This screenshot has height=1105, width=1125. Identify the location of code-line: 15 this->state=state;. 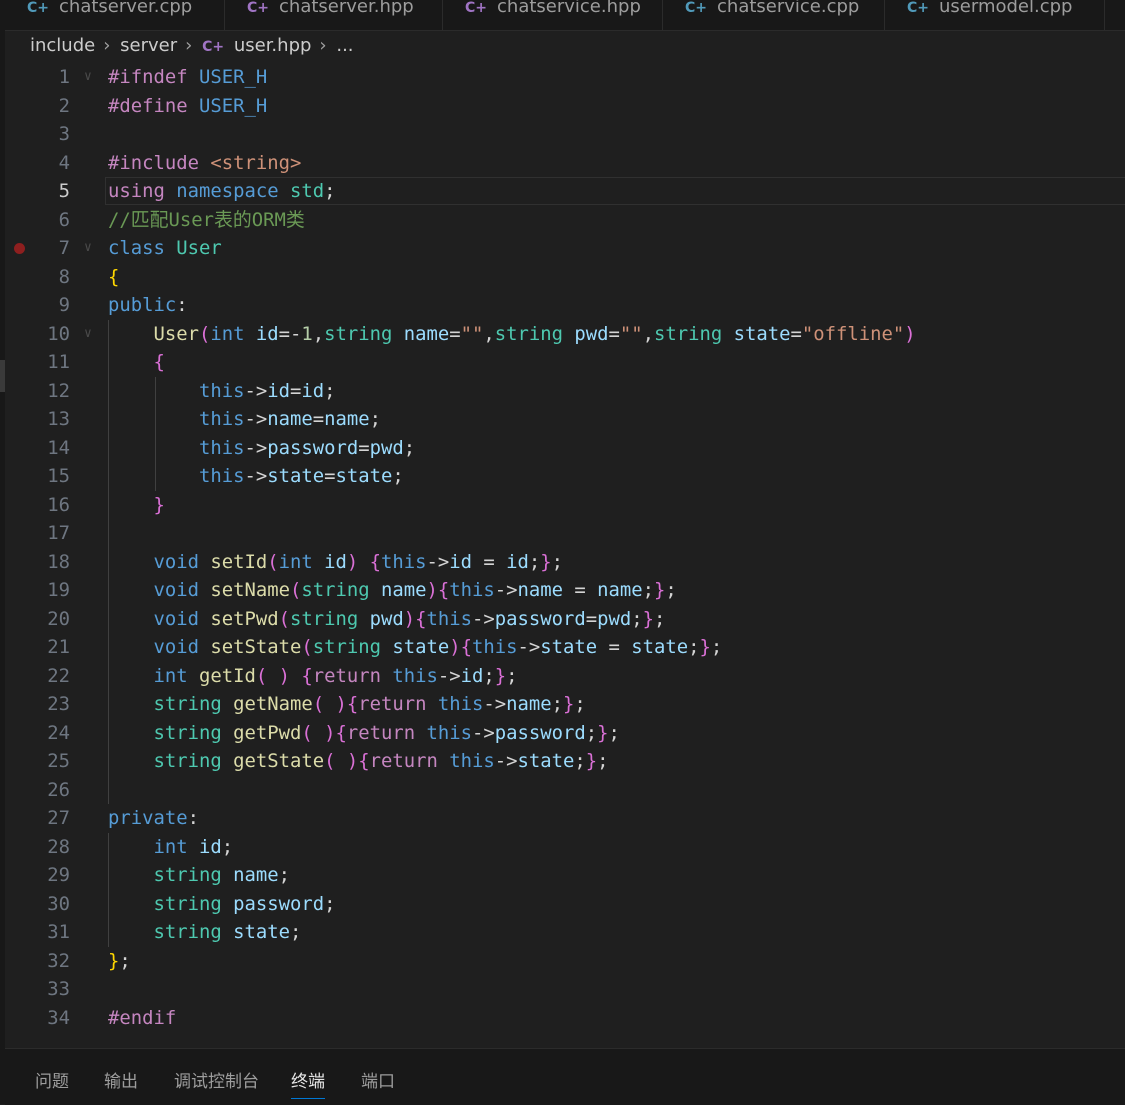
(562, 476).